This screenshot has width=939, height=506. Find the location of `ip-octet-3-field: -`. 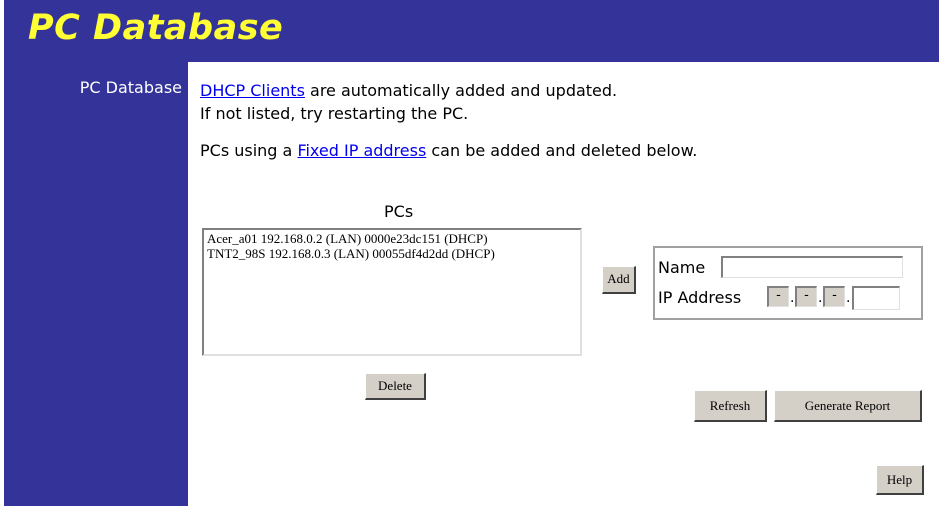

ip-octet-3-field: - is located at coordinates (834, 296).